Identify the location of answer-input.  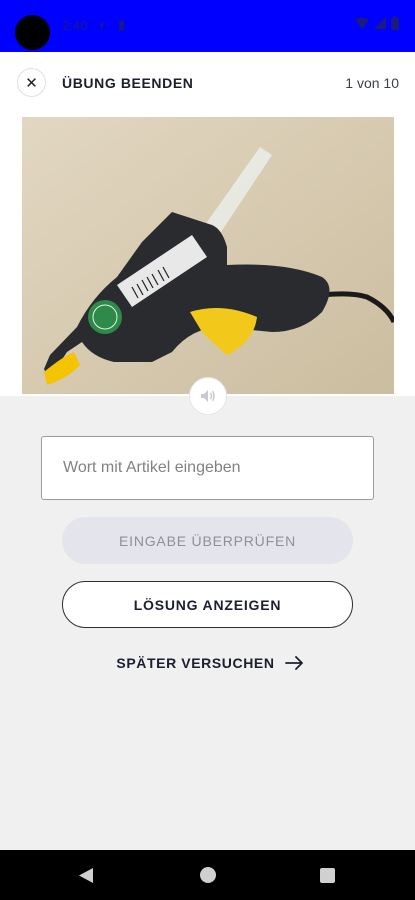
(207, 468).